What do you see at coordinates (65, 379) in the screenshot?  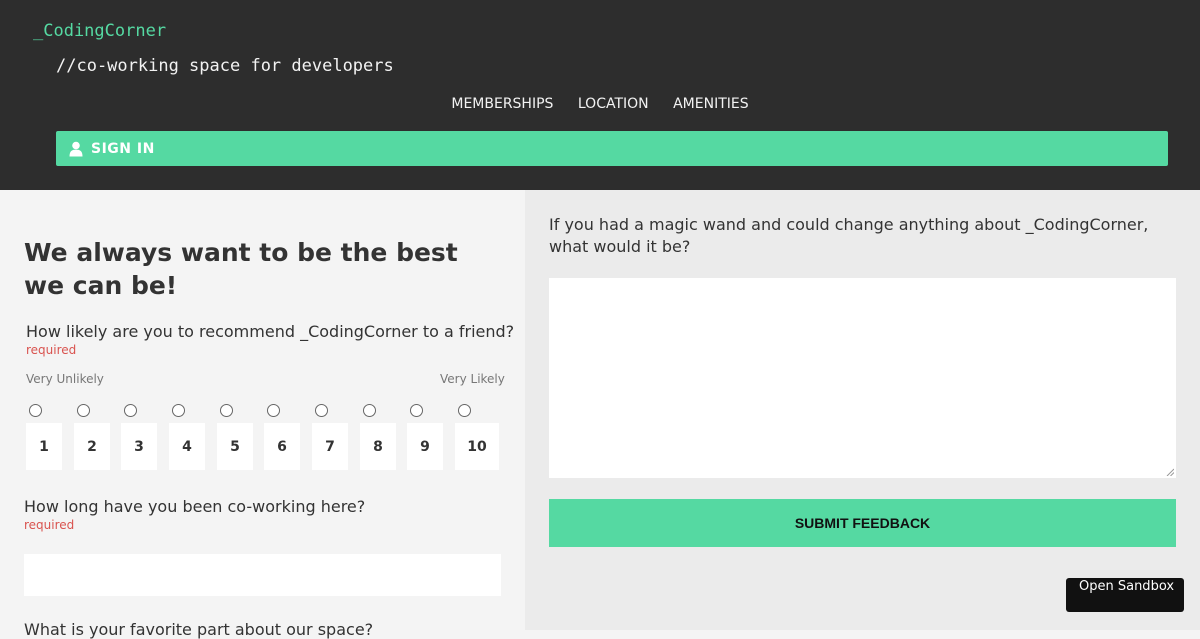 I see `scale-low-label: Very Unlikely` at bounding box center [65, 379].